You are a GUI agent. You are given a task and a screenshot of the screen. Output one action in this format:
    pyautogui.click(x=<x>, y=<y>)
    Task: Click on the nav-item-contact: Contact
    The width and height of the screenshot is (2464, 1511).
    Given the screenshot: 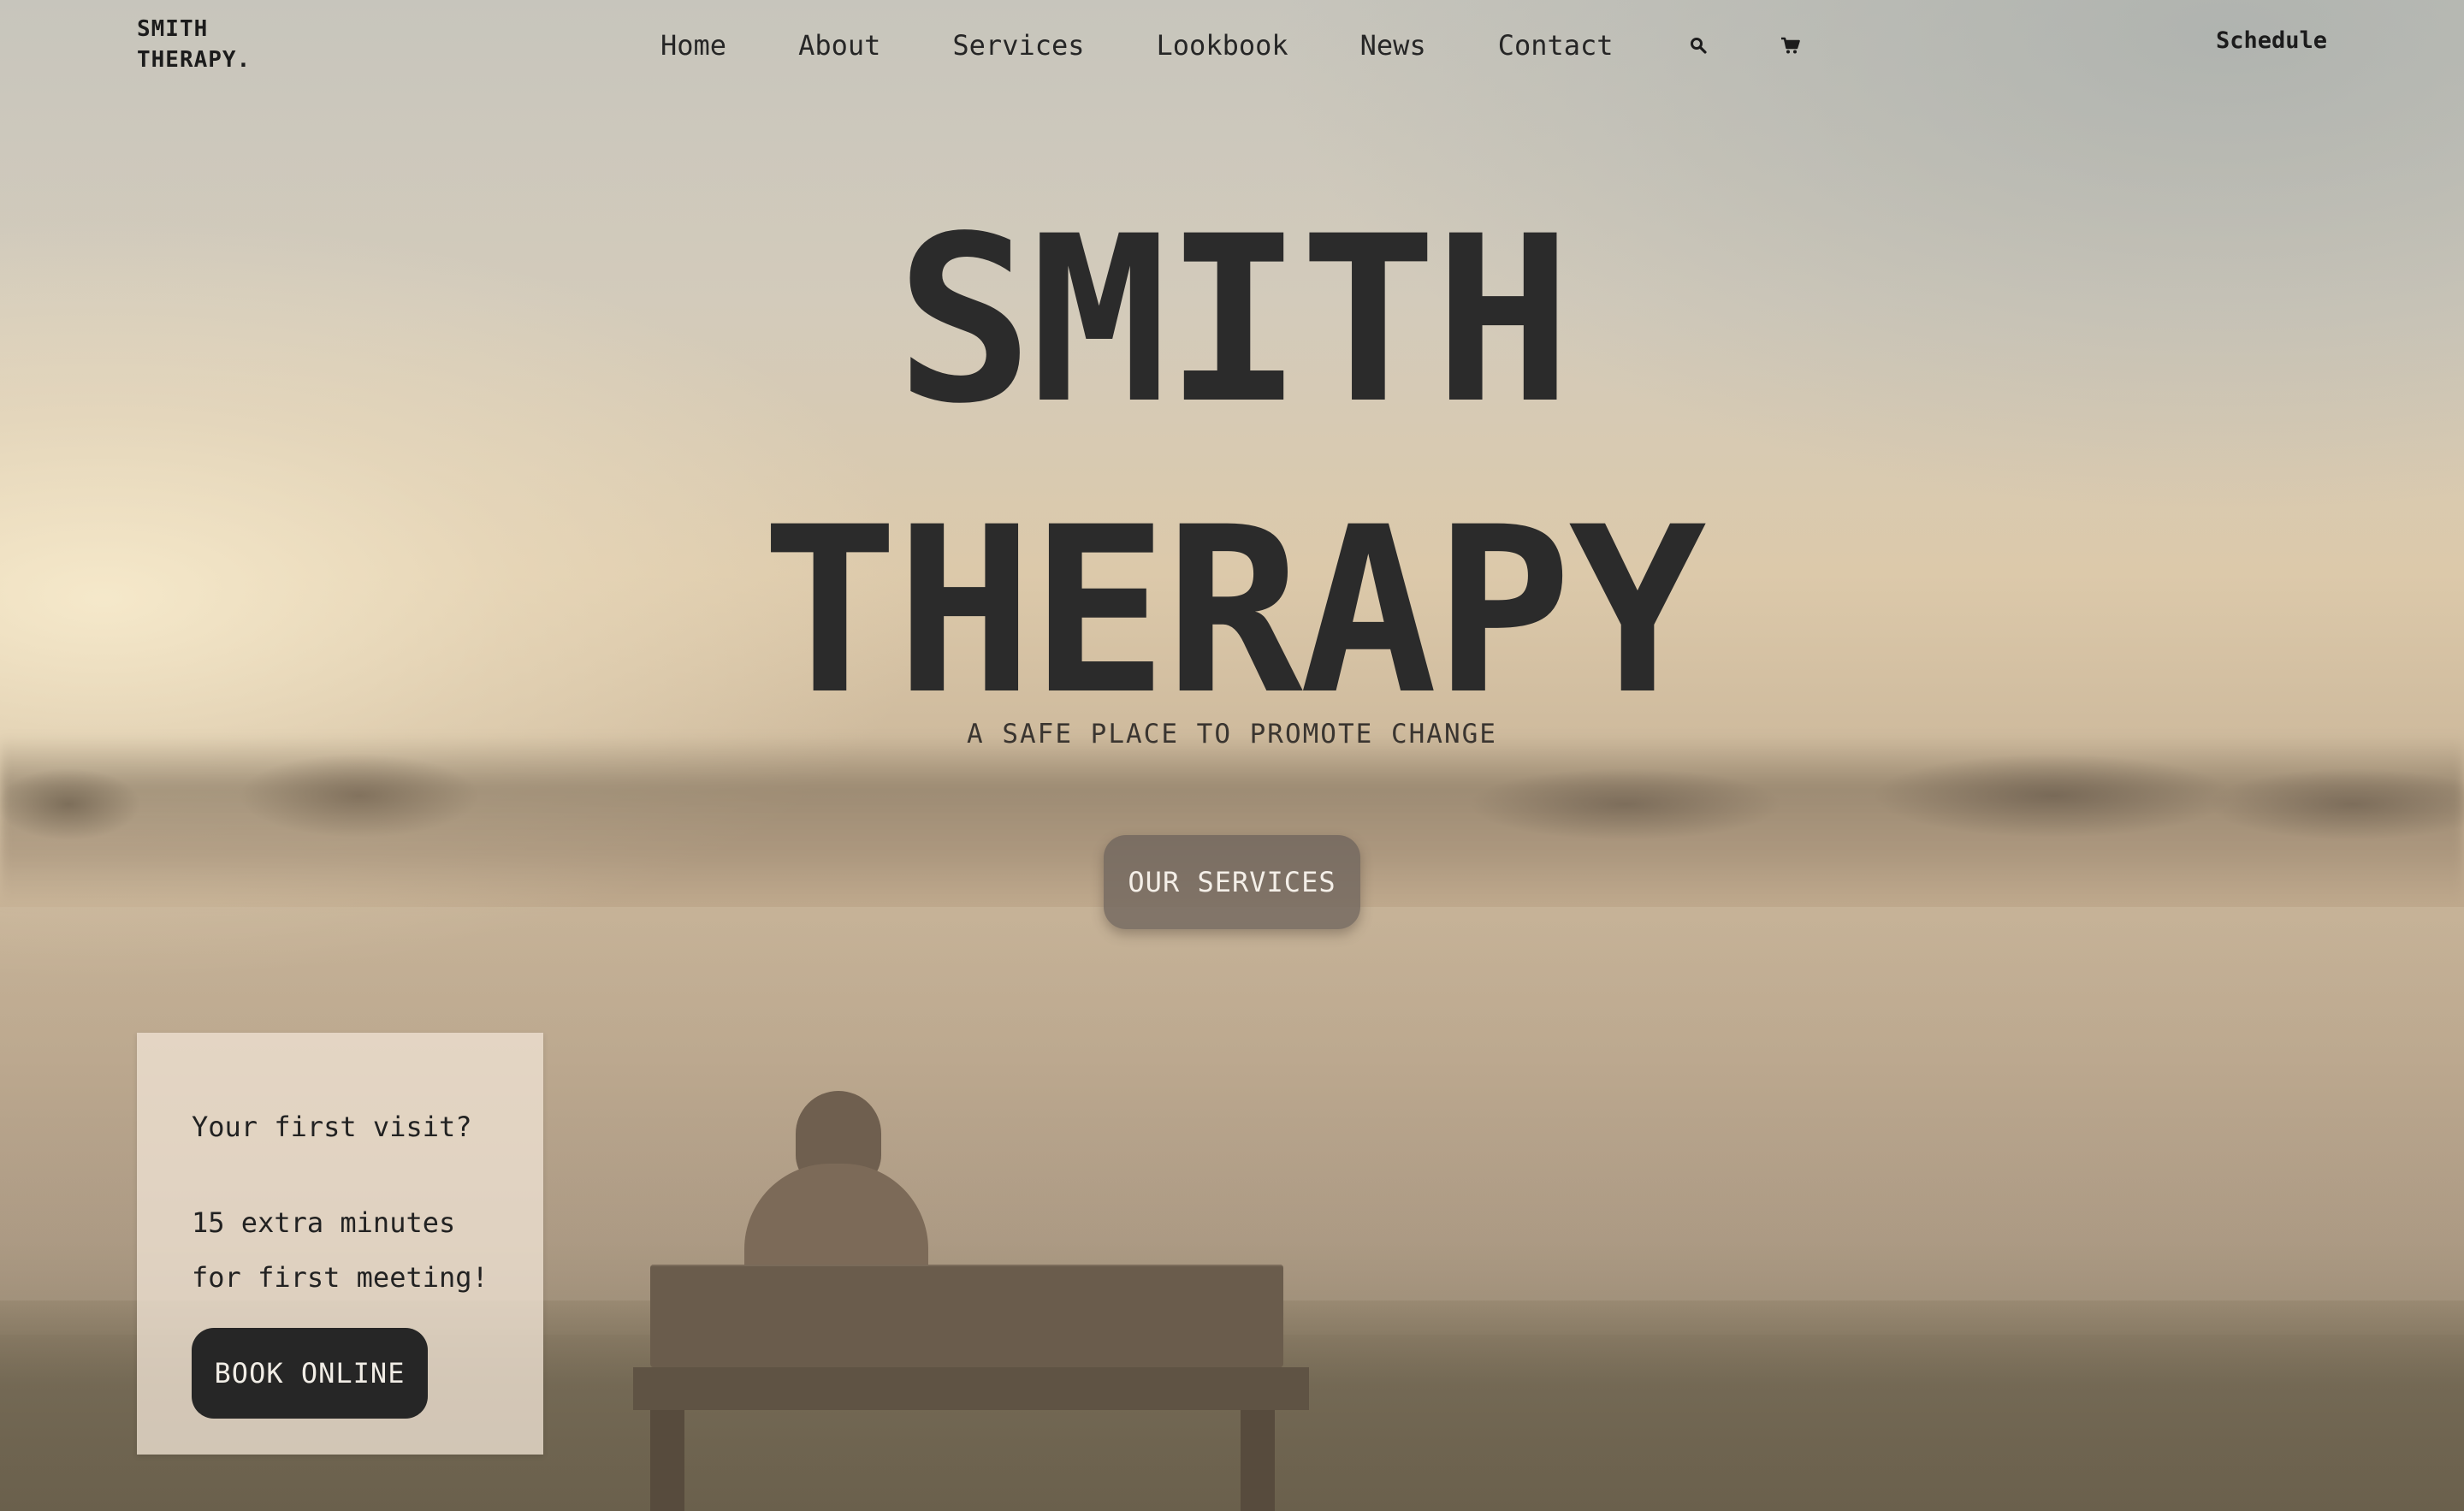 What is the action you would take?
    pyautogui.click(x=1556, y=46)
    